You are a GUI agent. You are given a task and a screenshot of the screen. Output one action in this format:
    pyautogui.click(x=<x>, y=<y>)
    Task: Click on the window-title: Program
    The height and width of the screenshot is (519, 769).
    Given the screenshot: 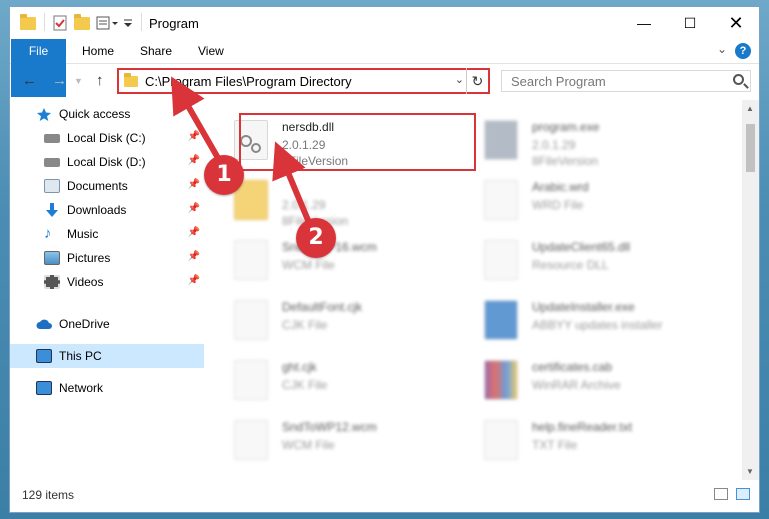 What is the action you would take?
    pyautogui.click(x=174, y=23)
    